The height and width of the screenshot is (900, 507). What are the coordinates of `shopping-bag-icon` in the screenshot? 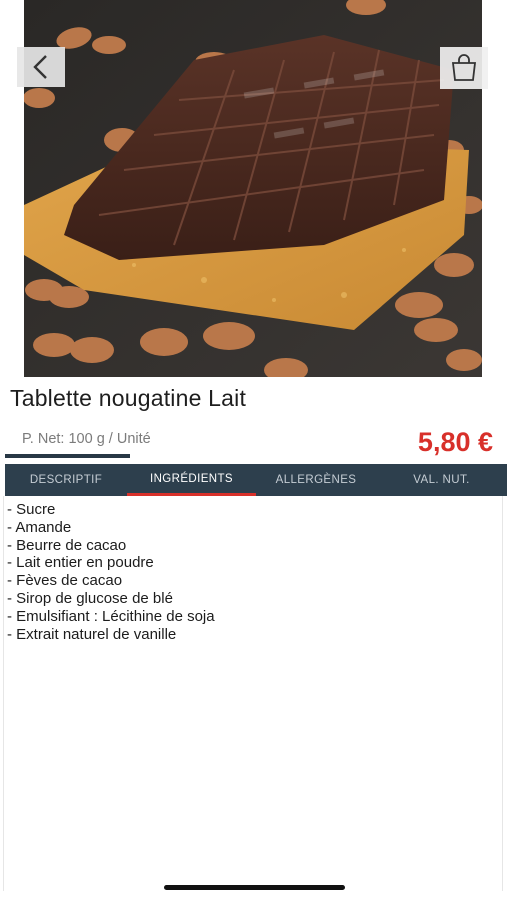 It's located at (464, 67).